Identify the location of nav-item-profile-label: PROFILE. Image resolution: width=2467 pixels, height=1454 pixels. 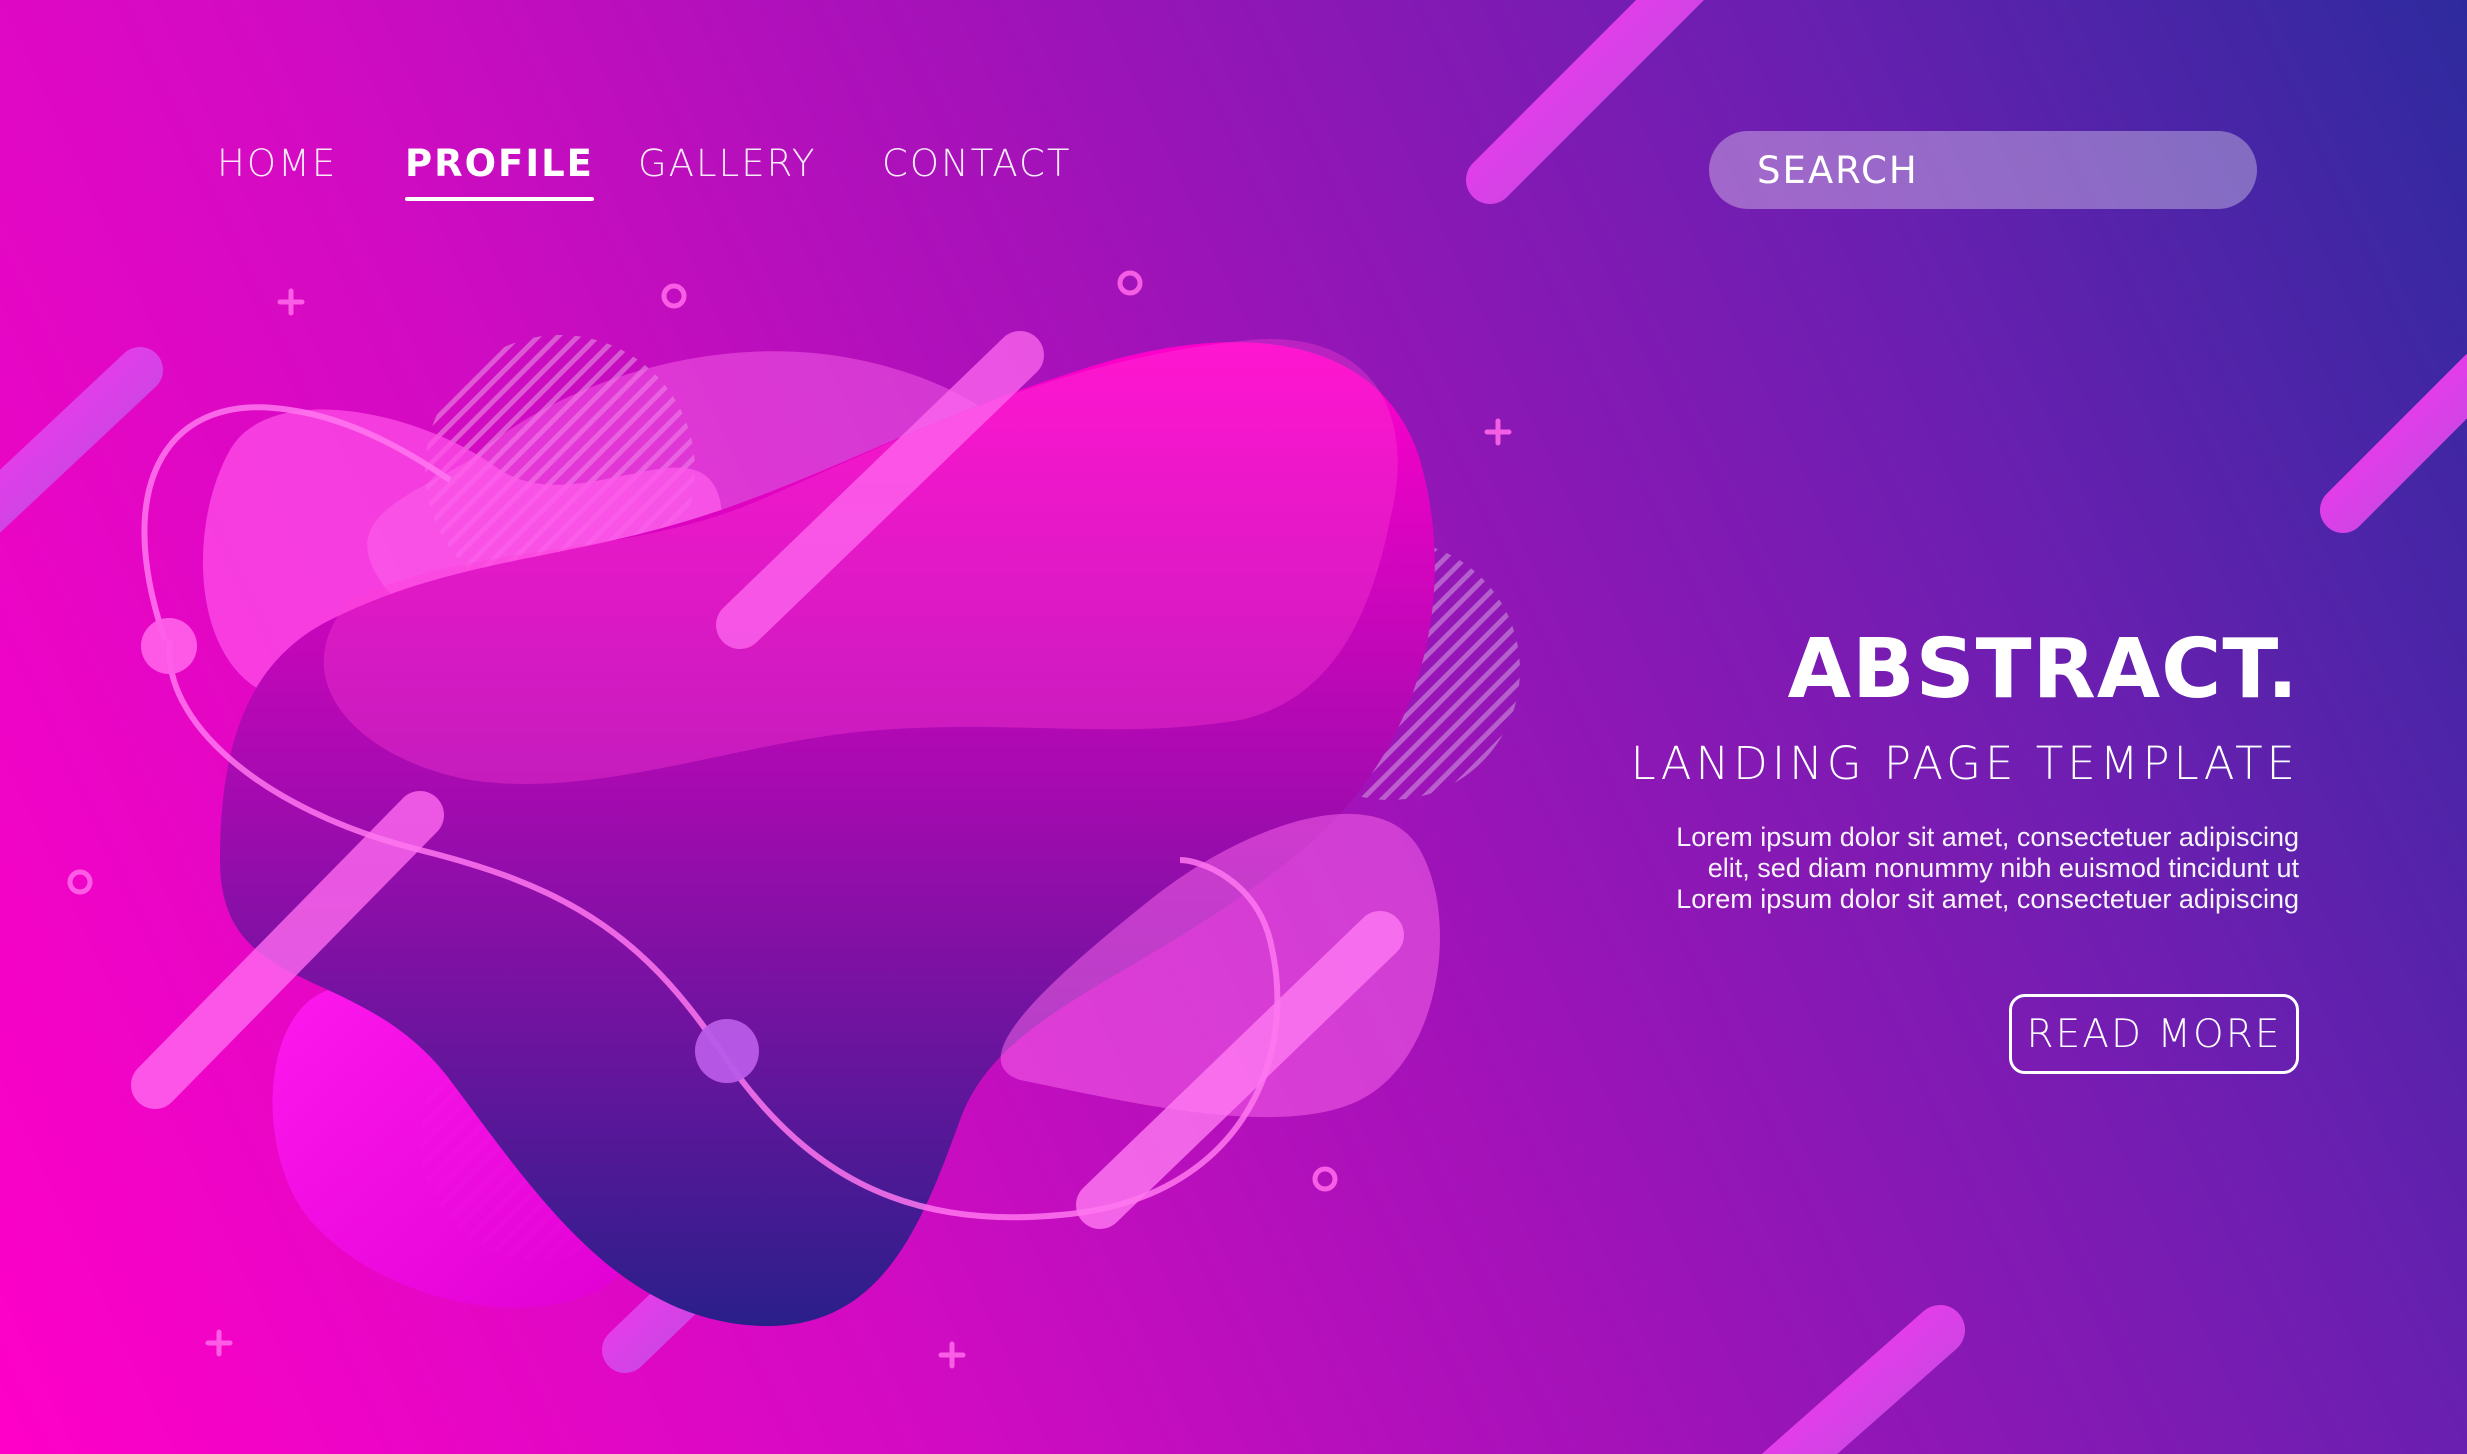
(499, 163).